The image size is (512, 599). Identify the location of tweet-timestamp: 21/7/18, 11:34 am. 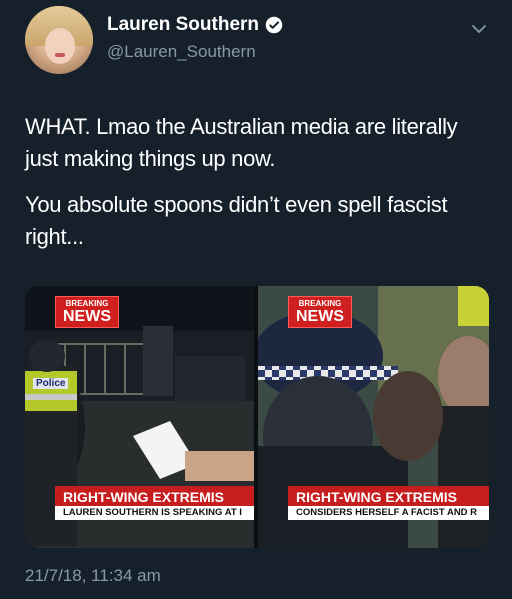
(93, 576).